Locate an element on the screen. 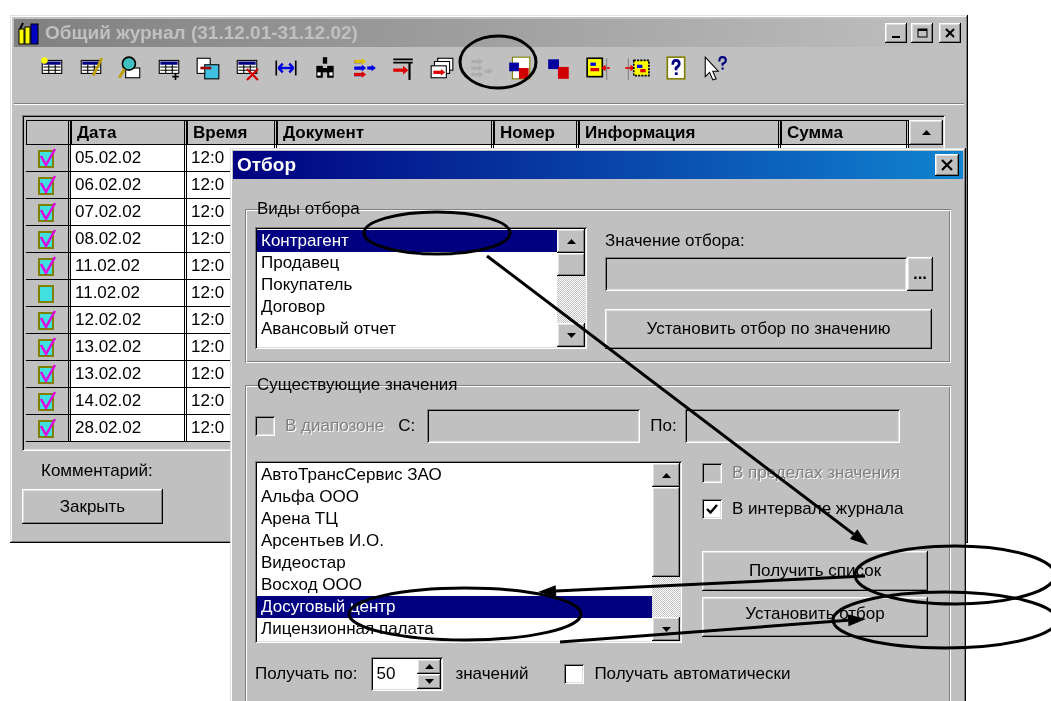 The height and width of the screenshot is (701, 1051). table-cell: 05.02.02 is located at coordinates (129, 158).